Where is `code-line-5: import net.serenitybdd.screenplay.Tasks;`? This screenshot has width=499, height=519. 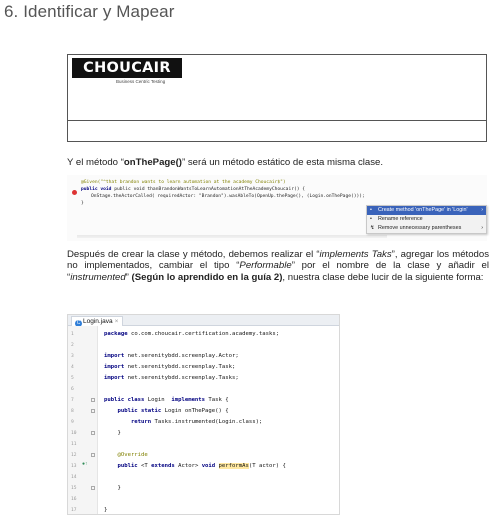
code-line-5: import net.serenitybdd.screenplay.Tasks; is located at coordinates (171, 378).